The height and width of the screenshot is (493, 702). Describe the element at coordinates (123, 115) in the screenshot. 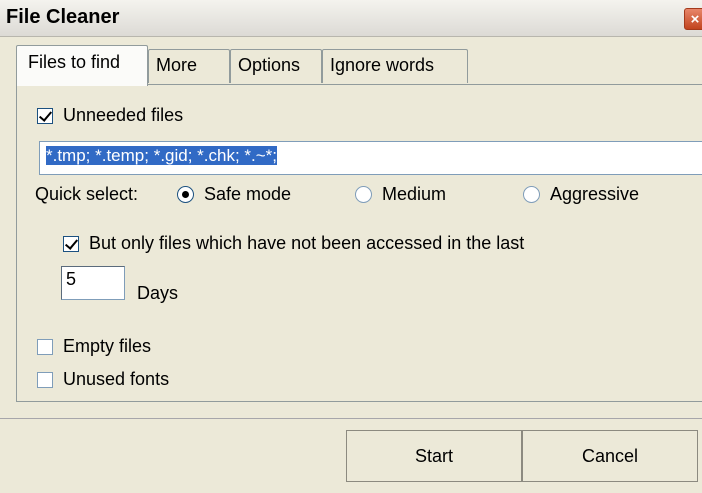

I see `unneeded-files-label: Unneeded files` at that location.